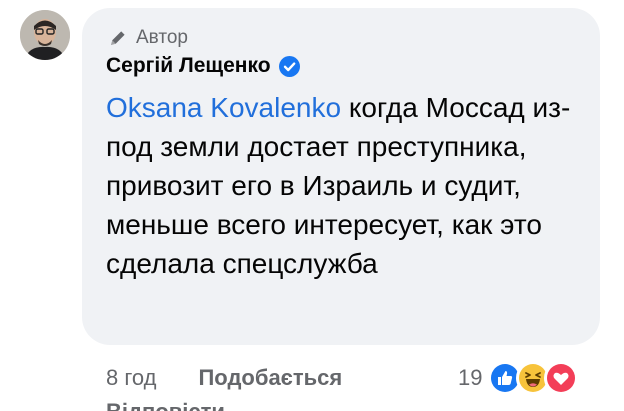  I want to click on author-badge-label: Автор, so click(162, 37).